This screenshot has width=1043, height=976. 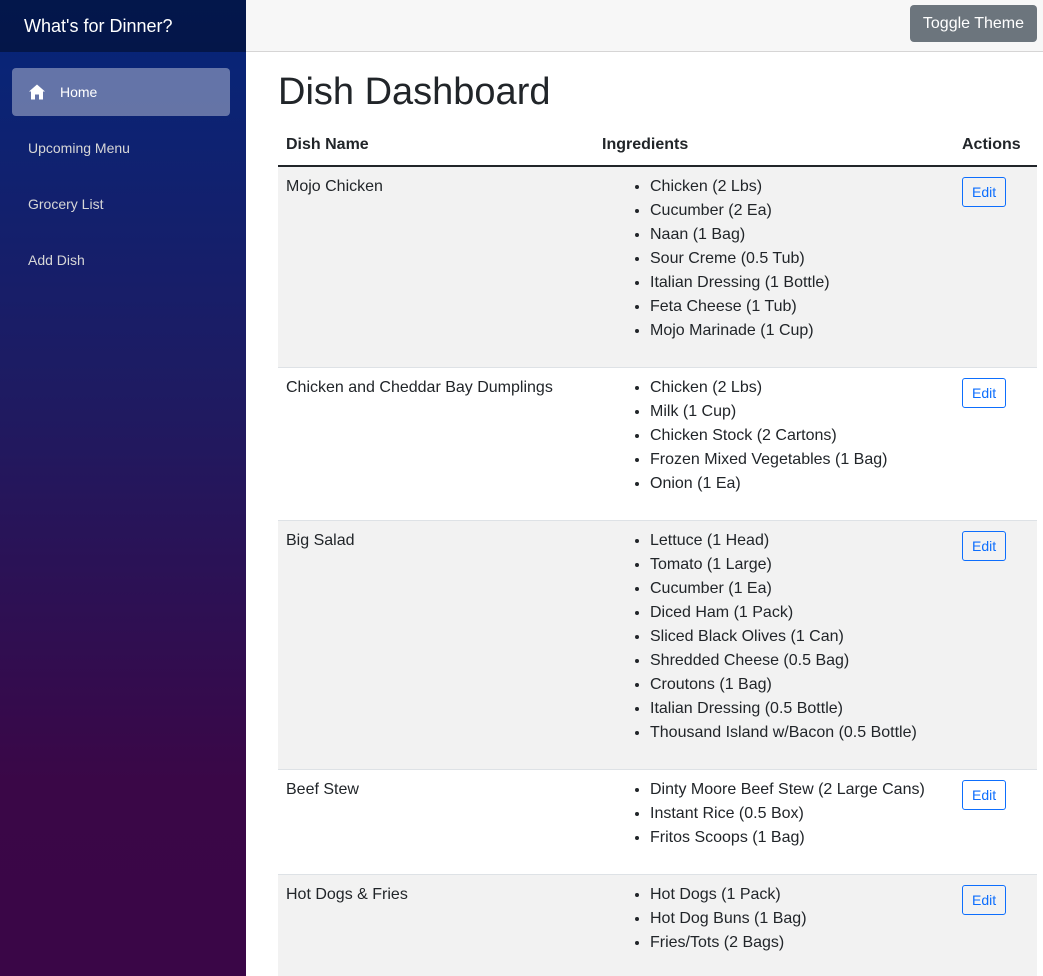 I want to click on app-brand: What's for Dinner?, so click(x=123, y=26).